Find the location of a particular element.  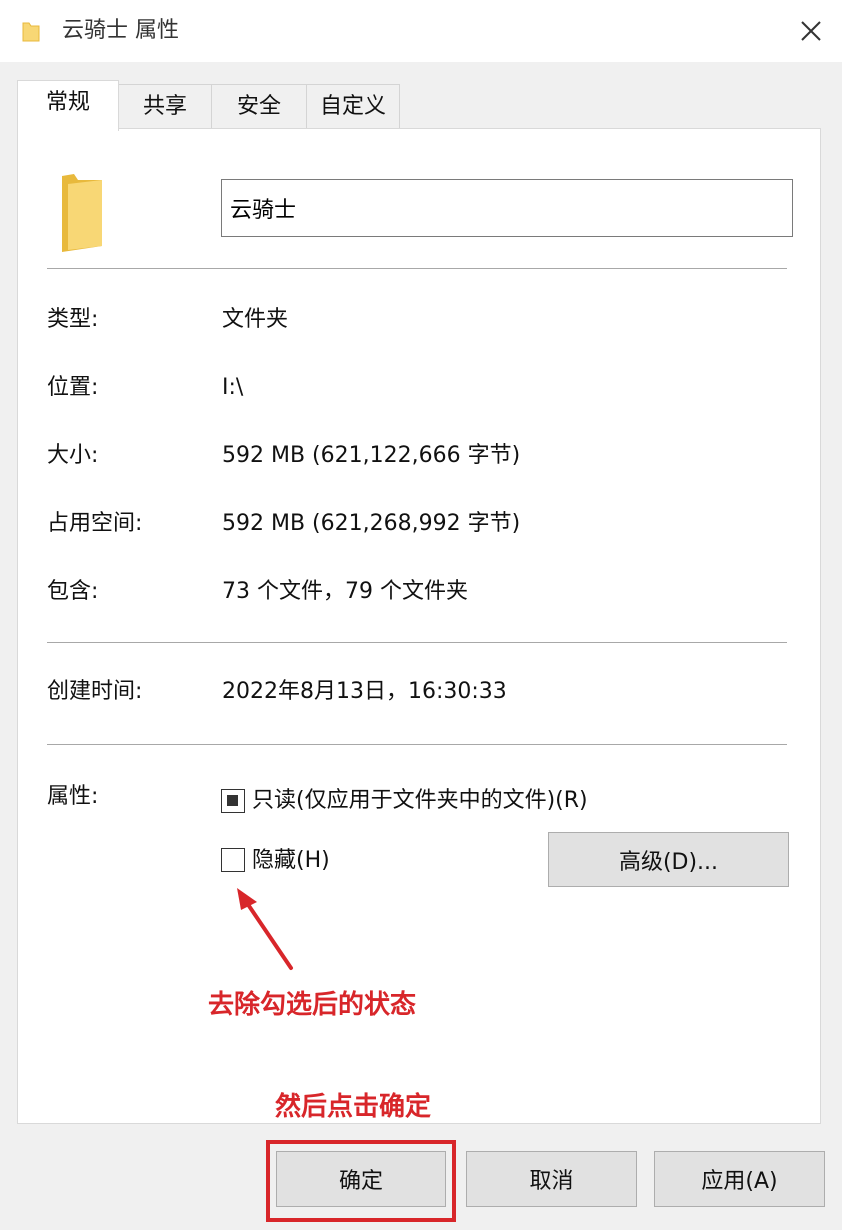

hidden-checkbox is located at coordinates (233, 860).